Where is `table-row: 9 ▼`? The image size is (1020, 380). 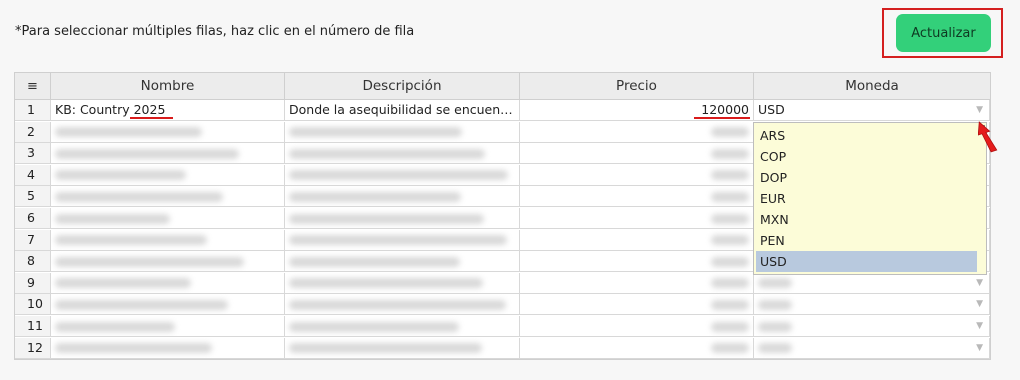 table-row: 9 ▼ is located at coordinates (502, 283).